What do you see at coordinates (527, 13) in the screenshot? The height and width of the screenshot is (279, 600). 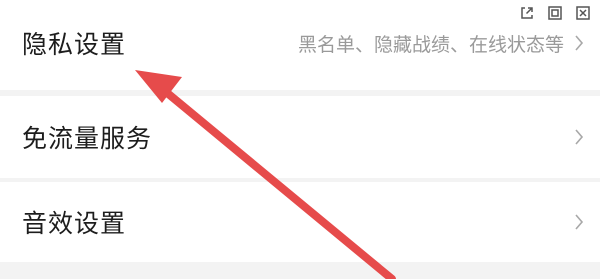 I see `popout-icon` at bounding box center [527, 13].